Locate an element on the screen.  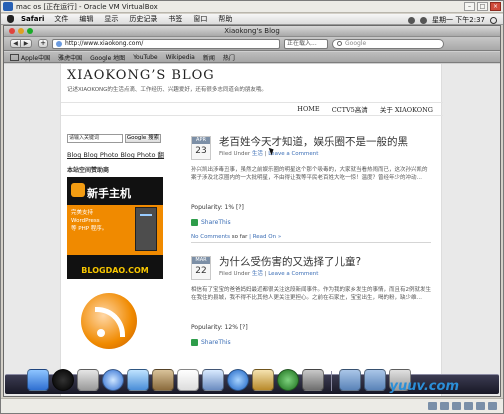
comments-link: No Comments is located at coordinates (210, 237).